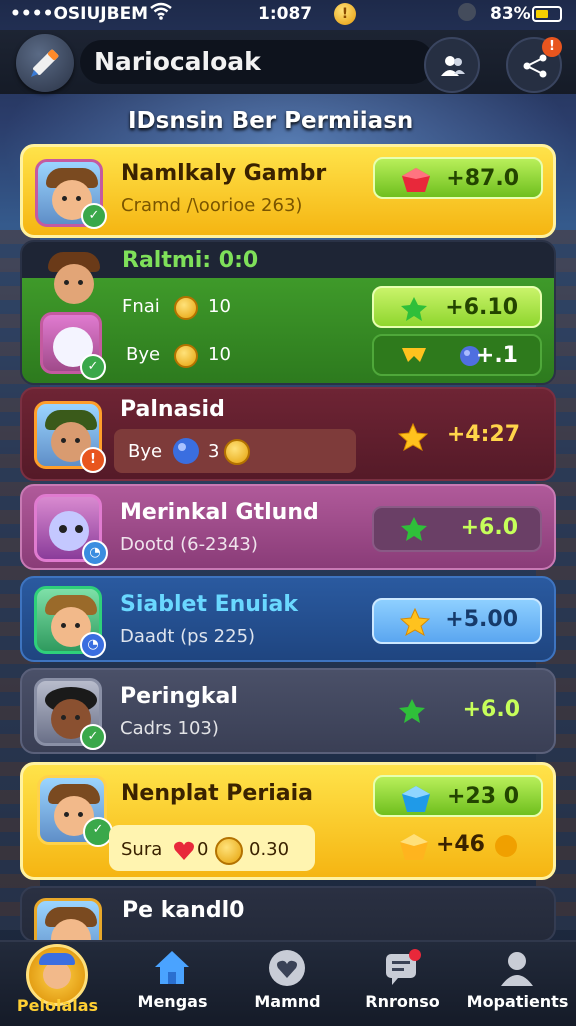 This screenshot has height=1026, width=576. What do you see at coordinates (288, 619) in the screenshot?
I see `leaderboard-row: ◔ Siablet Enuiak Daadt (ps 225) +5.00` at bounding box center [288, 619].